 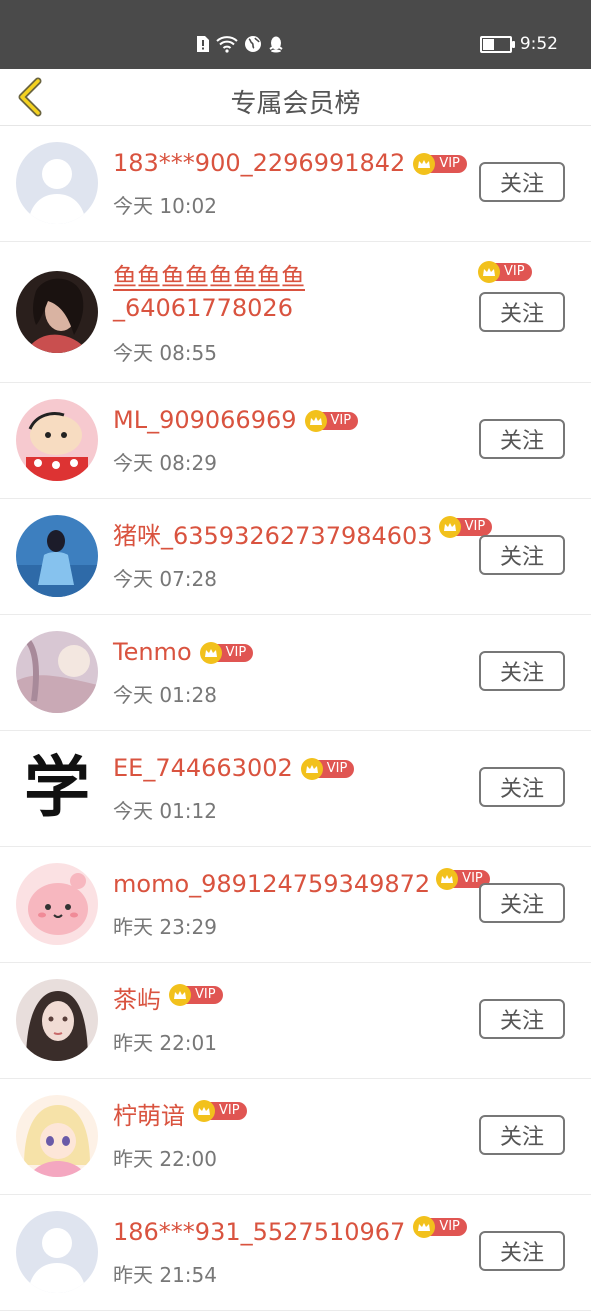 What do you see at coordinates (301, 904) in the screenshot?
I see `member-info: momo_989124759349872 VIP 昨天 23:29` at bounding box center [301, 904].